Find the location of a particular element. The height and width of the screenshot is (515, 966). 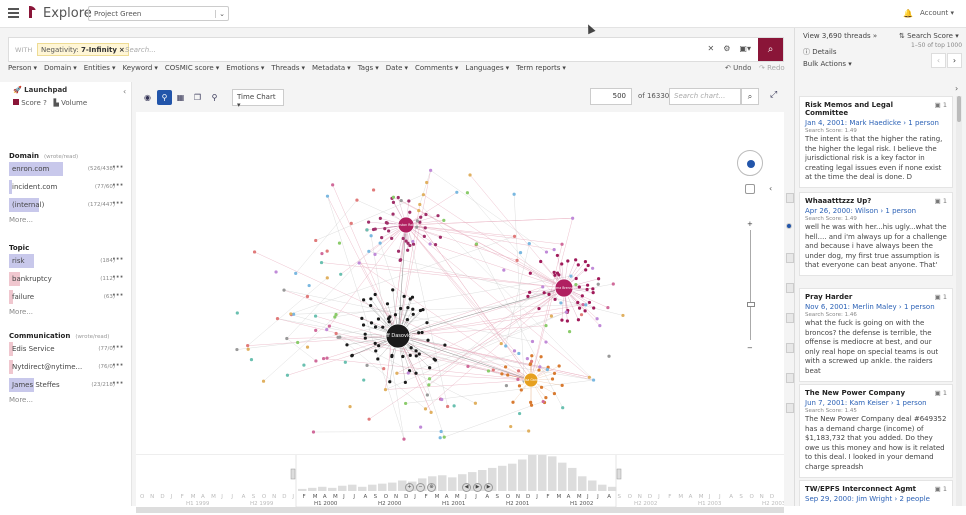

zoom-out-icon: − is located at coordinates (750, 348).